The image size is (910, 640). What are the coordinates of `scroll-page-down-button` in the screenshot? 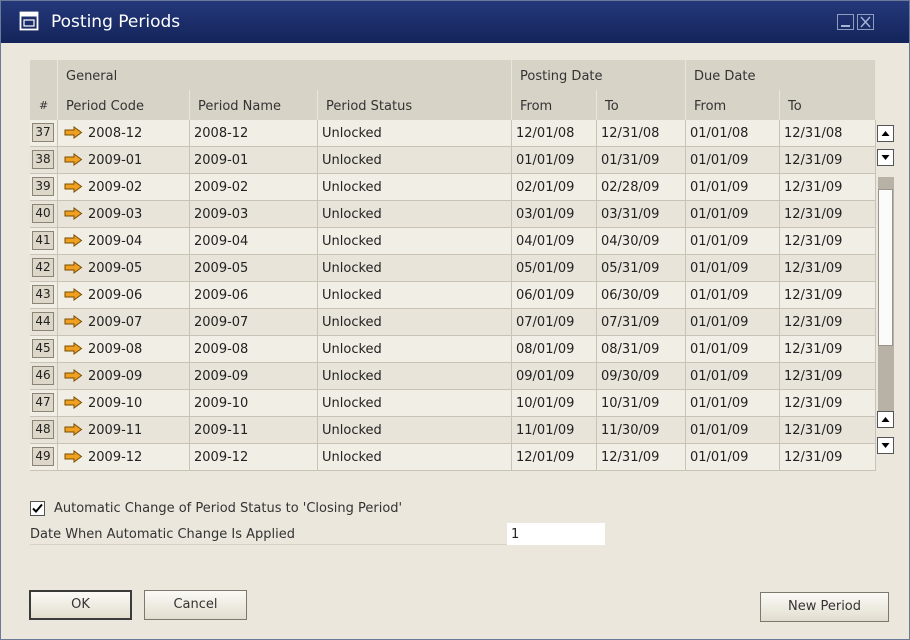 It's located at (885, 445).